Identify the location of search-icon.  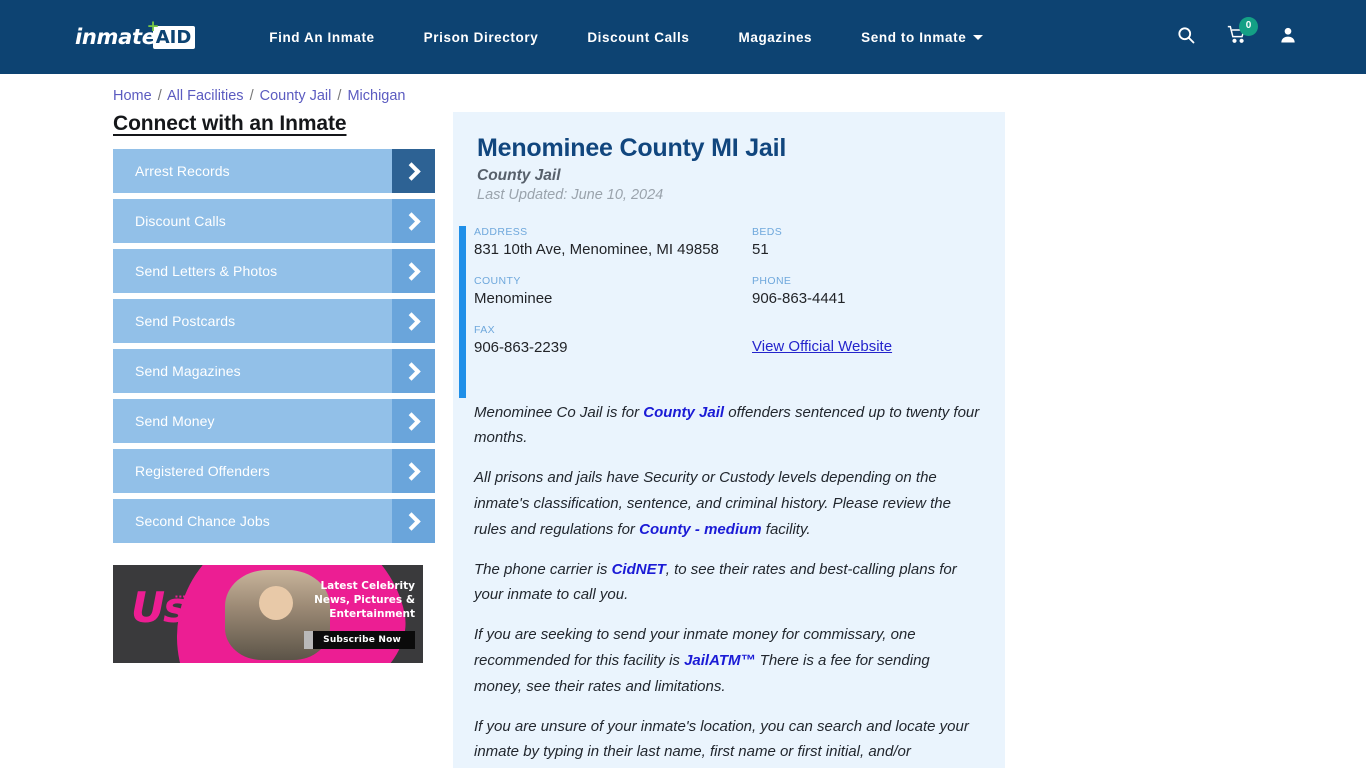
(1186, 37).